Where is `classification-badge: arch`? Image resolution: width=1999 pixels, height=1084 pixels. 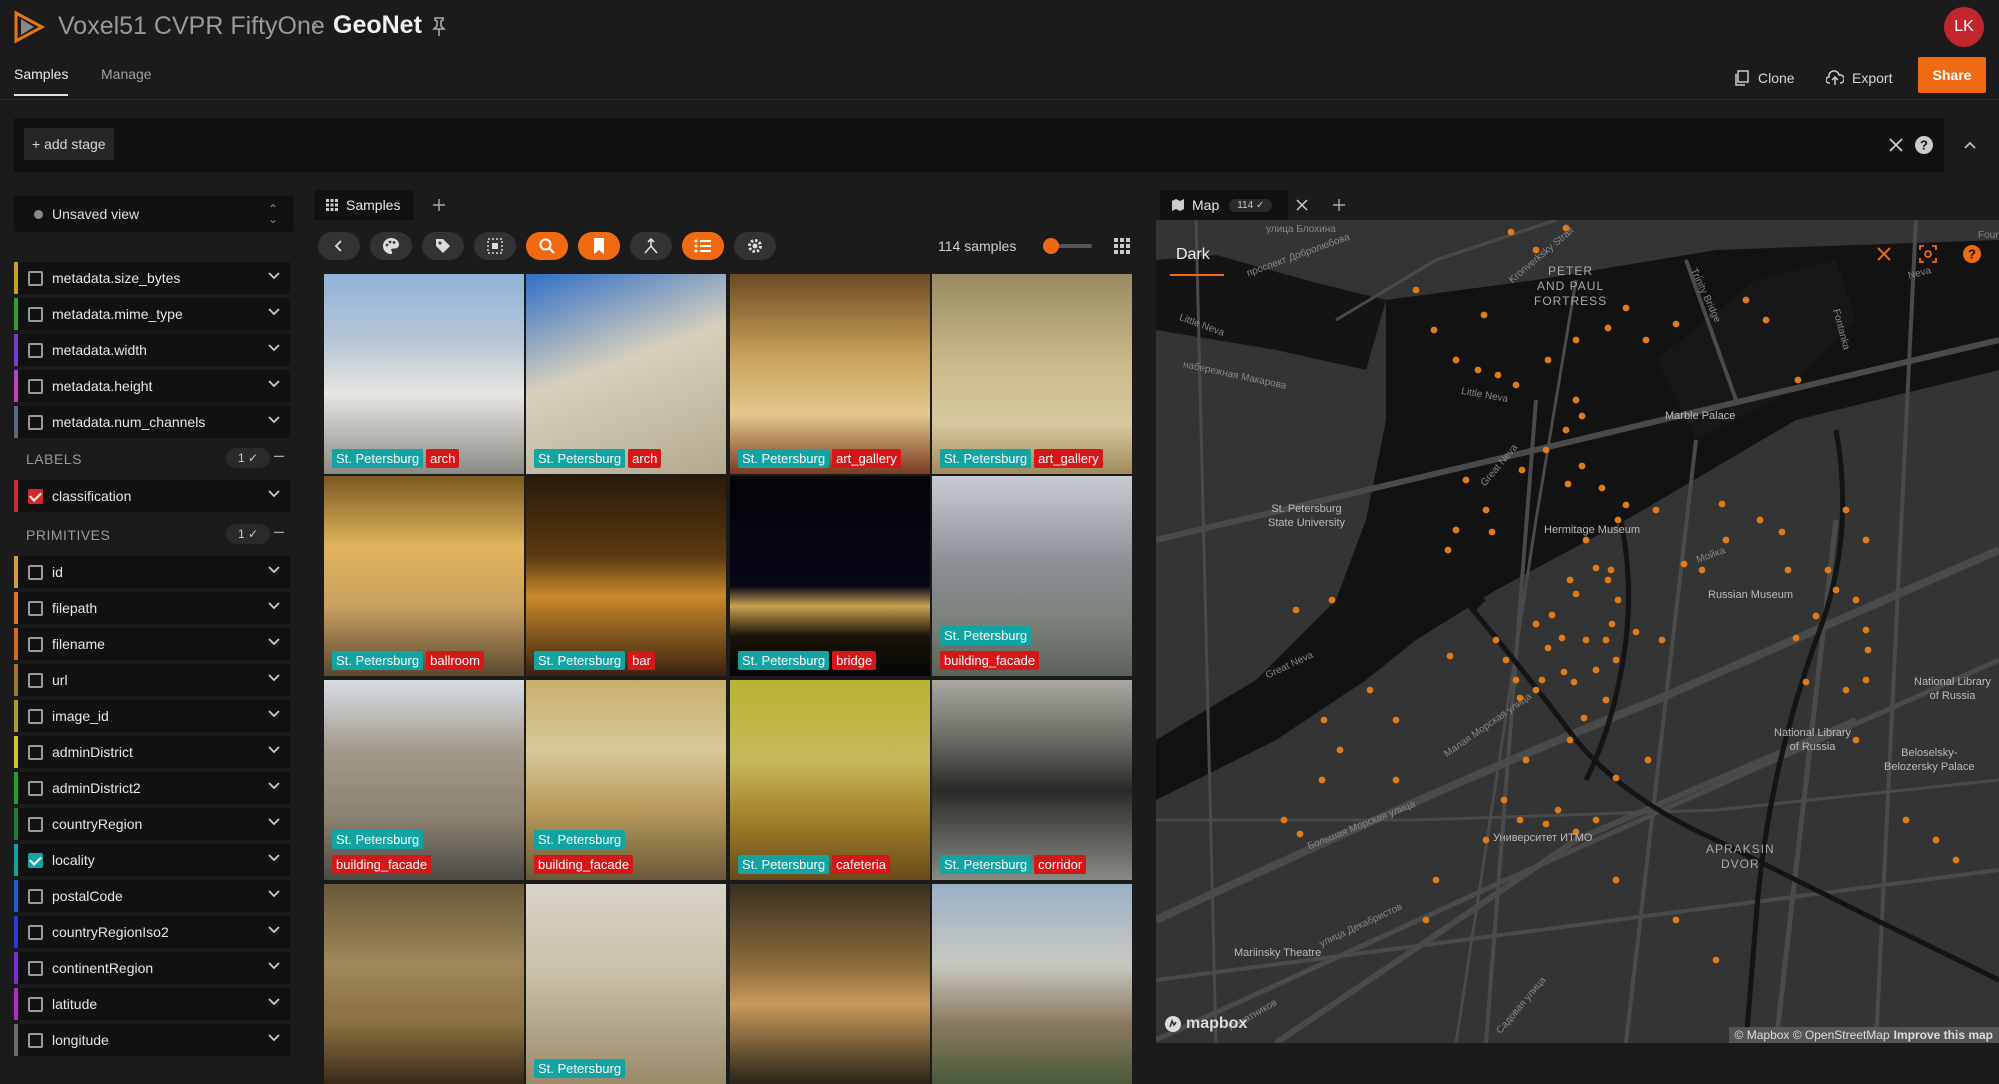 classification-badge: arch is located at coordinates (443, 458).